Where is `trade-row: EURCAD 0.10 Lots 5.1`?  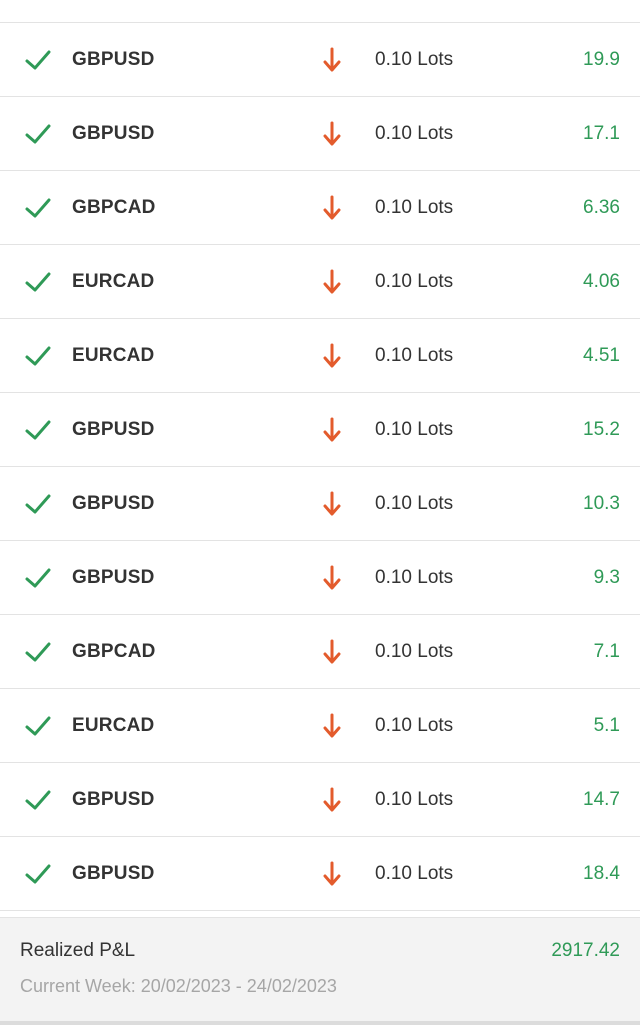
trade-row: EURCAD 0.10 Lots 5.1 is located at coordinates (320, 726).